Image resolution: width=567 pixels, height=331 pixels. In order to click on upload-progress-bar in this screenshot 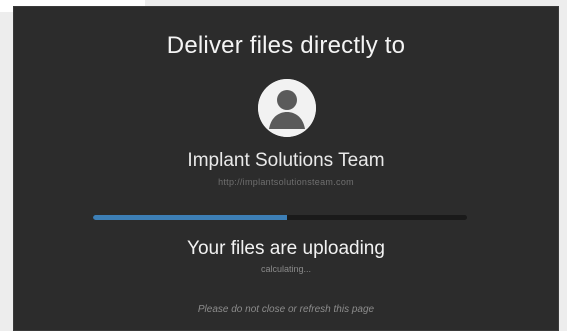, I will do `click(280, 217)`.